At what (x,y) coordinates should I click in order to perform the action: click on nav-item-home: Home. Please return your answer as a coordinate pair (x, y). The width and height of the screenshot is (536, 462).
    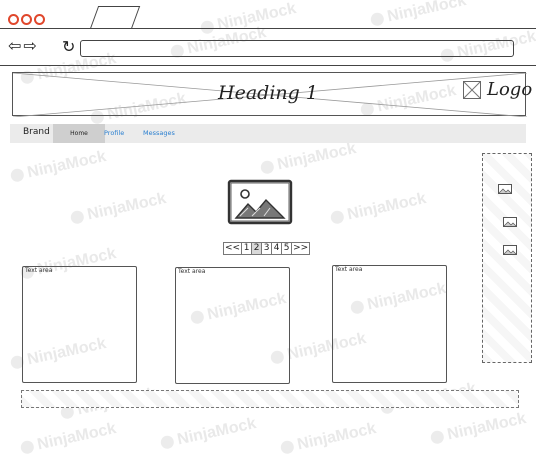
    Looking at the image, I should click on (79, 133).